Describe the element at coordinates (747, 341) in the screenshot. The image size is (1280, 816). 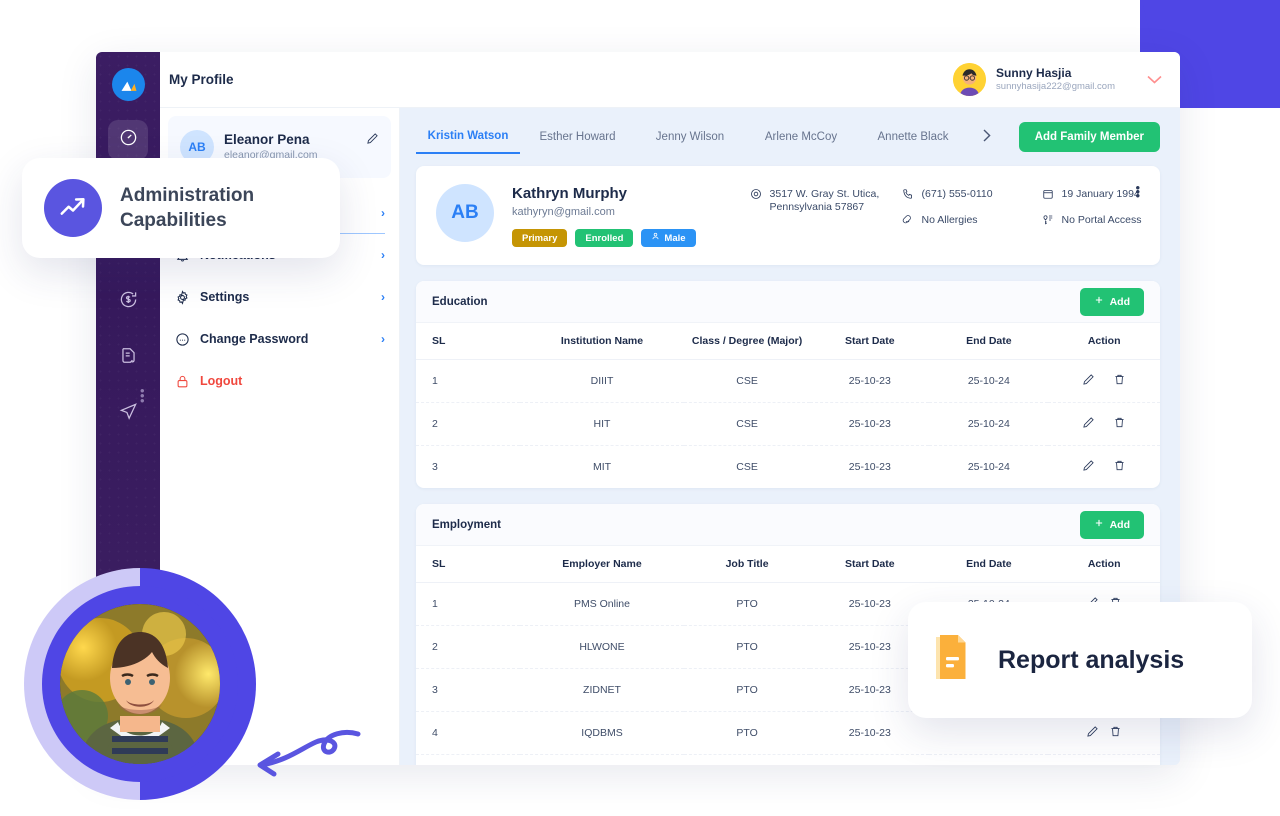
I see `col-class-degree: Class / Degree (Major)` at that location.